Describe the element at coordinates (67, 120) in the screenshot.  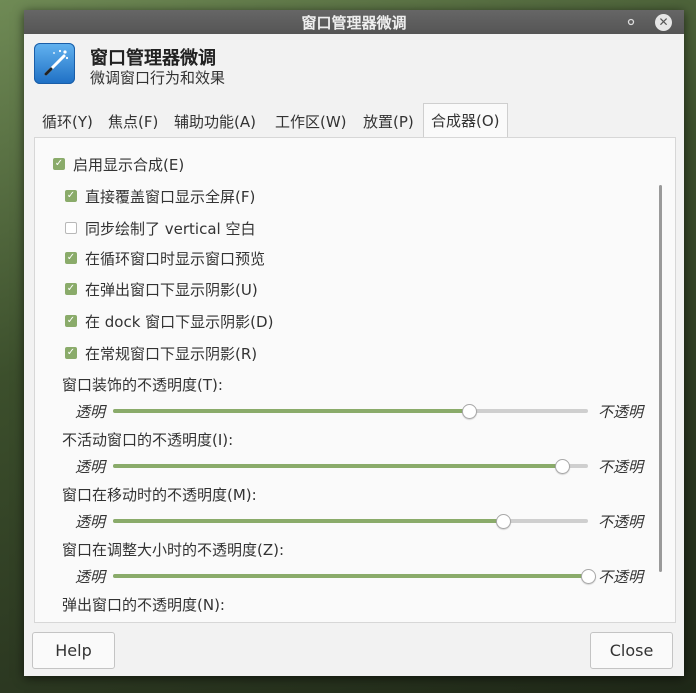
I see `tab-cycling: 循环(Y)` at that location.